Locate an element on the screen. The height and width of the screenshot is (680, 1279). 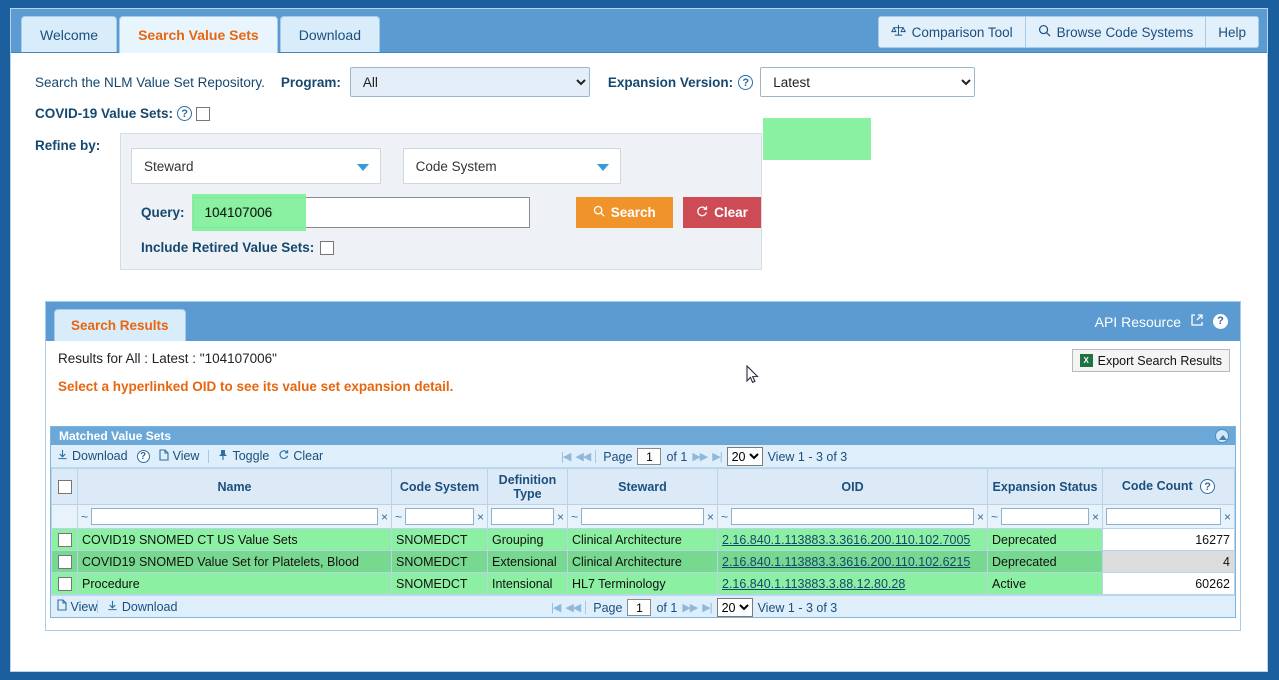
chevron-down-icon is located at coordinates (363, 167).